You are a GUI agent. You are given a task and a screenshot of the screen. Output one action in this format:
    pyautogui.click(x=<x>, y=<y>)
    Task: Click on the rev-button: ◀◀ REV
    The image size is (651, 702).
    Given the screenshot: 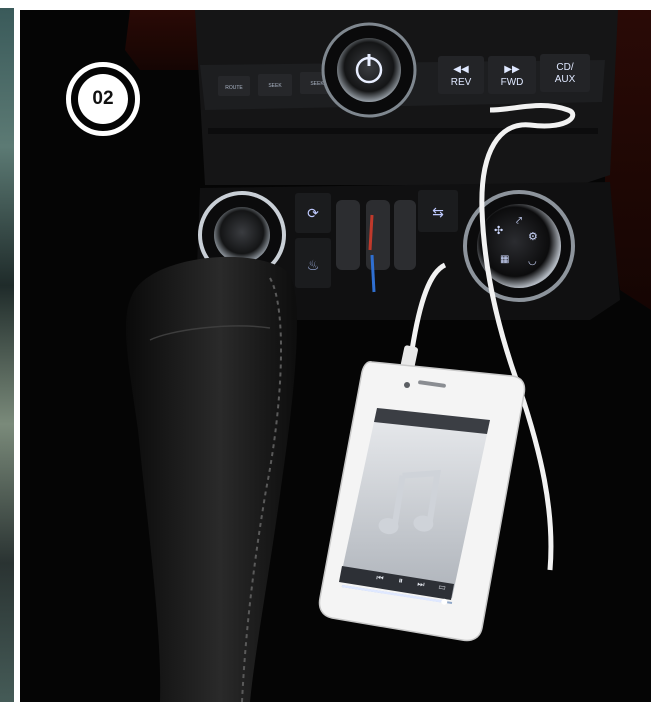 What is the action you would take?
    pyautogui.click(x=461, y=75)
    